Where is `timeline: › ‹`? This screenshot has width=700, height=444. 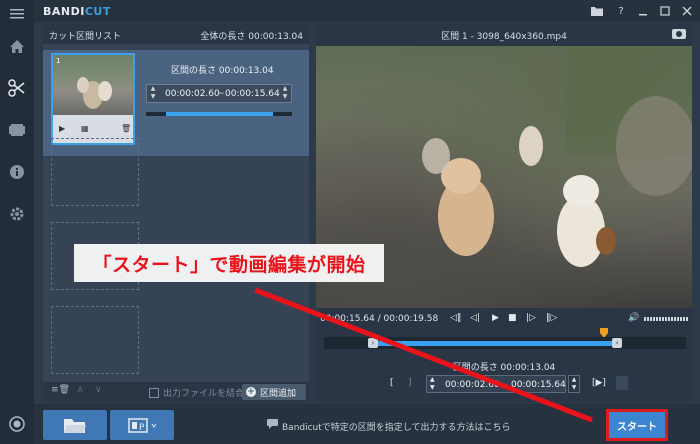
timeline: › ‹ is located at coordinates (505, 343).